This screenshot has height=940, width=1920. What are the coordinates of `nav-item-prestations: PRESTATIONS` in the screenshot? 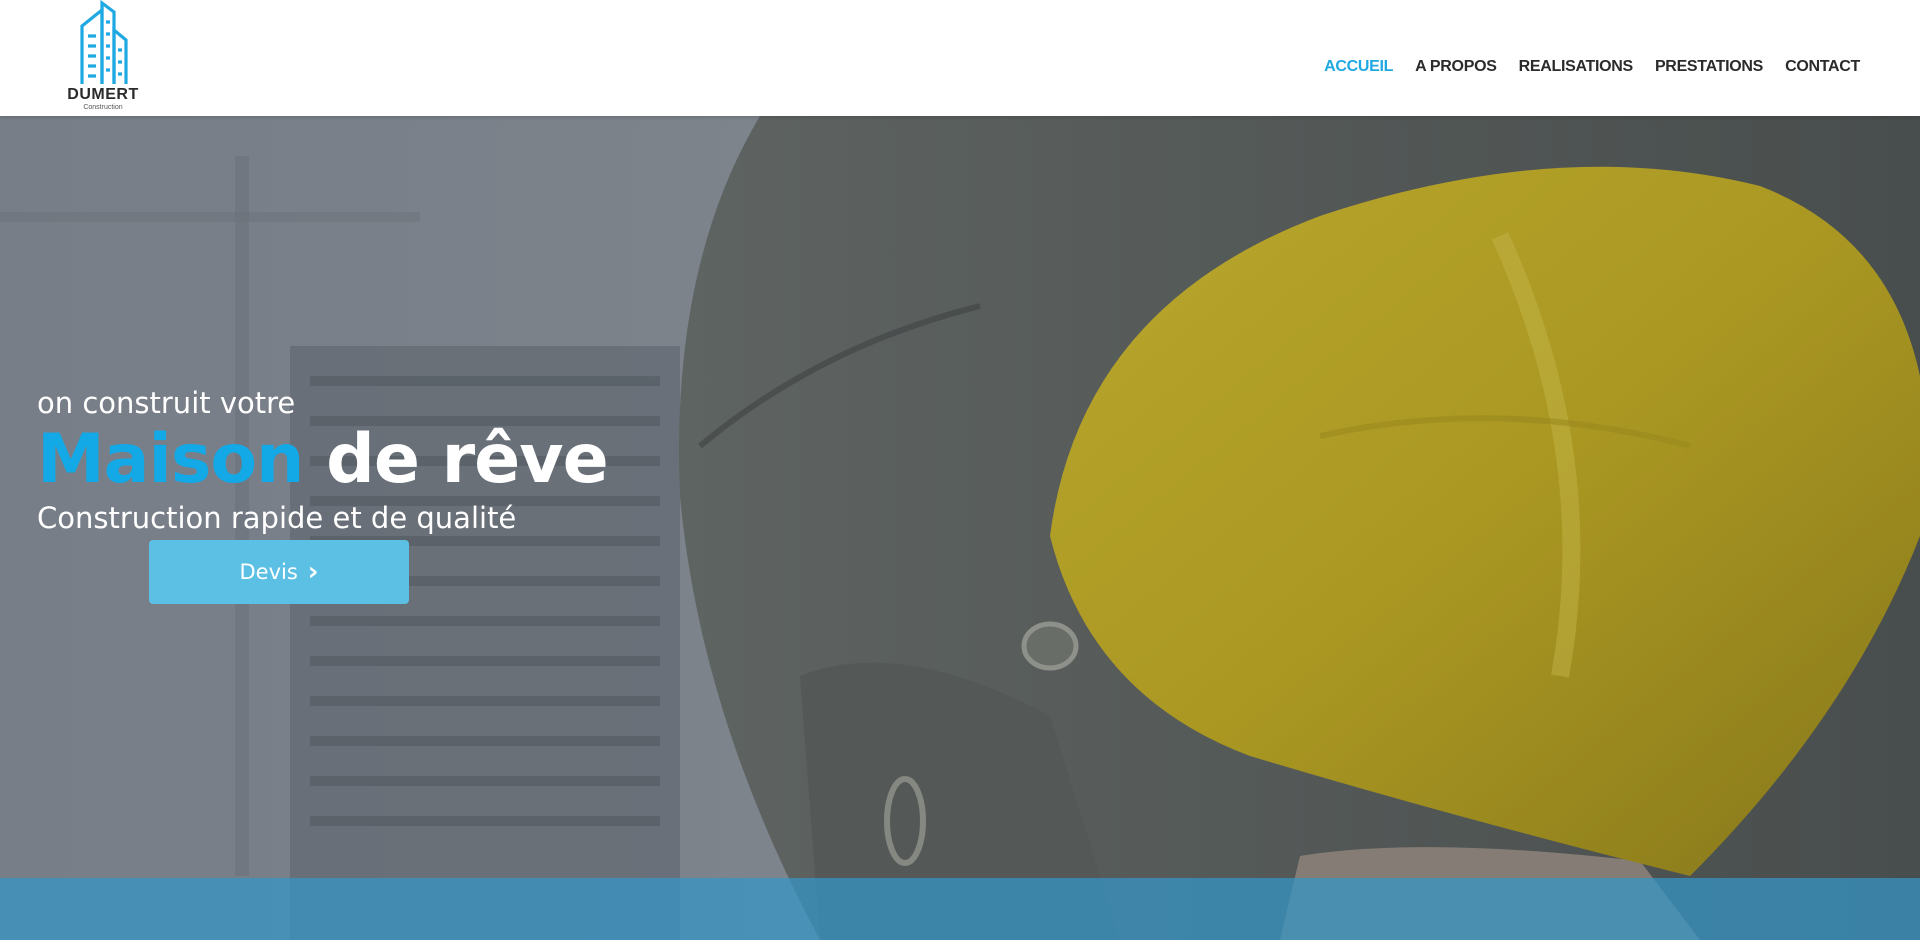 It's located at (1709, 67).